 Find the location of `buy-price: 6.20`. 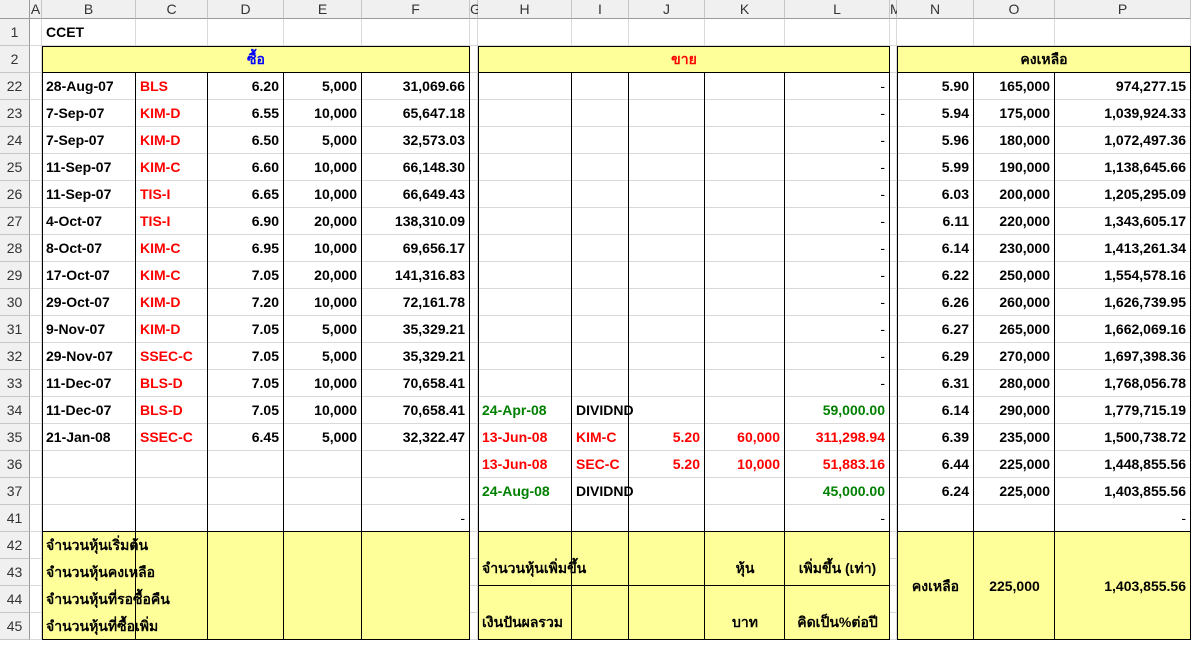

buy-price: 6.20 is located at coordinates (246, 86).